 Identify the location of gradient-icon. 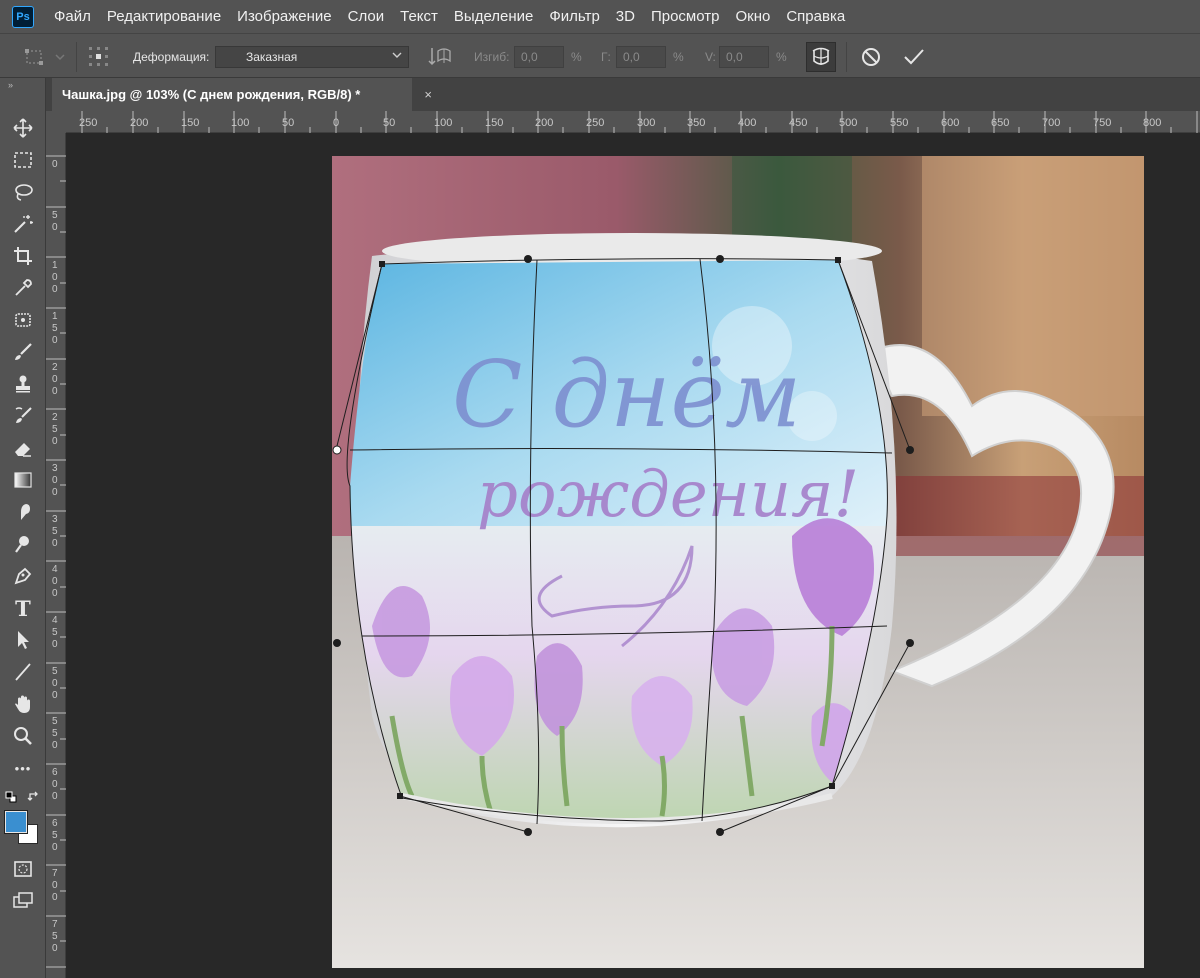
(23, 480).